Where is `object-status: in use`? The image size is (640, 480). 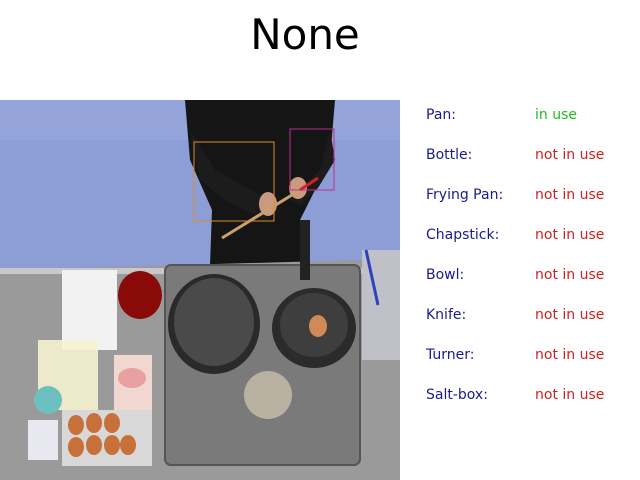
object-status: in use is located at coordinates (556, 115).